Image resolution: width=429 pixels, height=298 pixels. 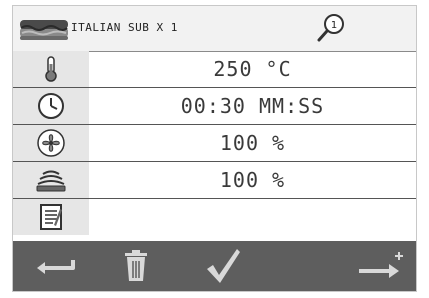 I want to click on notes-icon, so click(x=51, y=217).